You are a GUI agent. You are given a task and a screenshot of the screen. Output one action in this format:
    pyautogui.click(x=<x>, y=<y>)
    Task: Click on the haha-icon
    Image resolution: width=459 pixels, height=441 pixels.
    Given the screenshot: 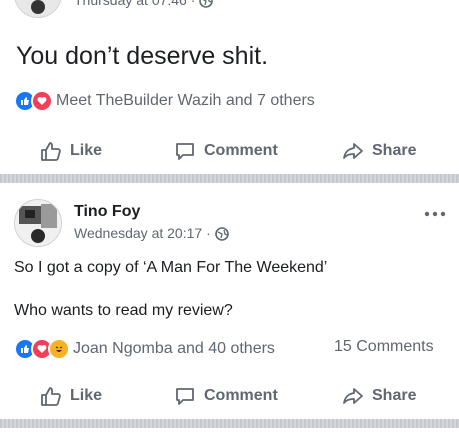 What is the action you would take?
    pyautogui.click(x=59, y=349)
    